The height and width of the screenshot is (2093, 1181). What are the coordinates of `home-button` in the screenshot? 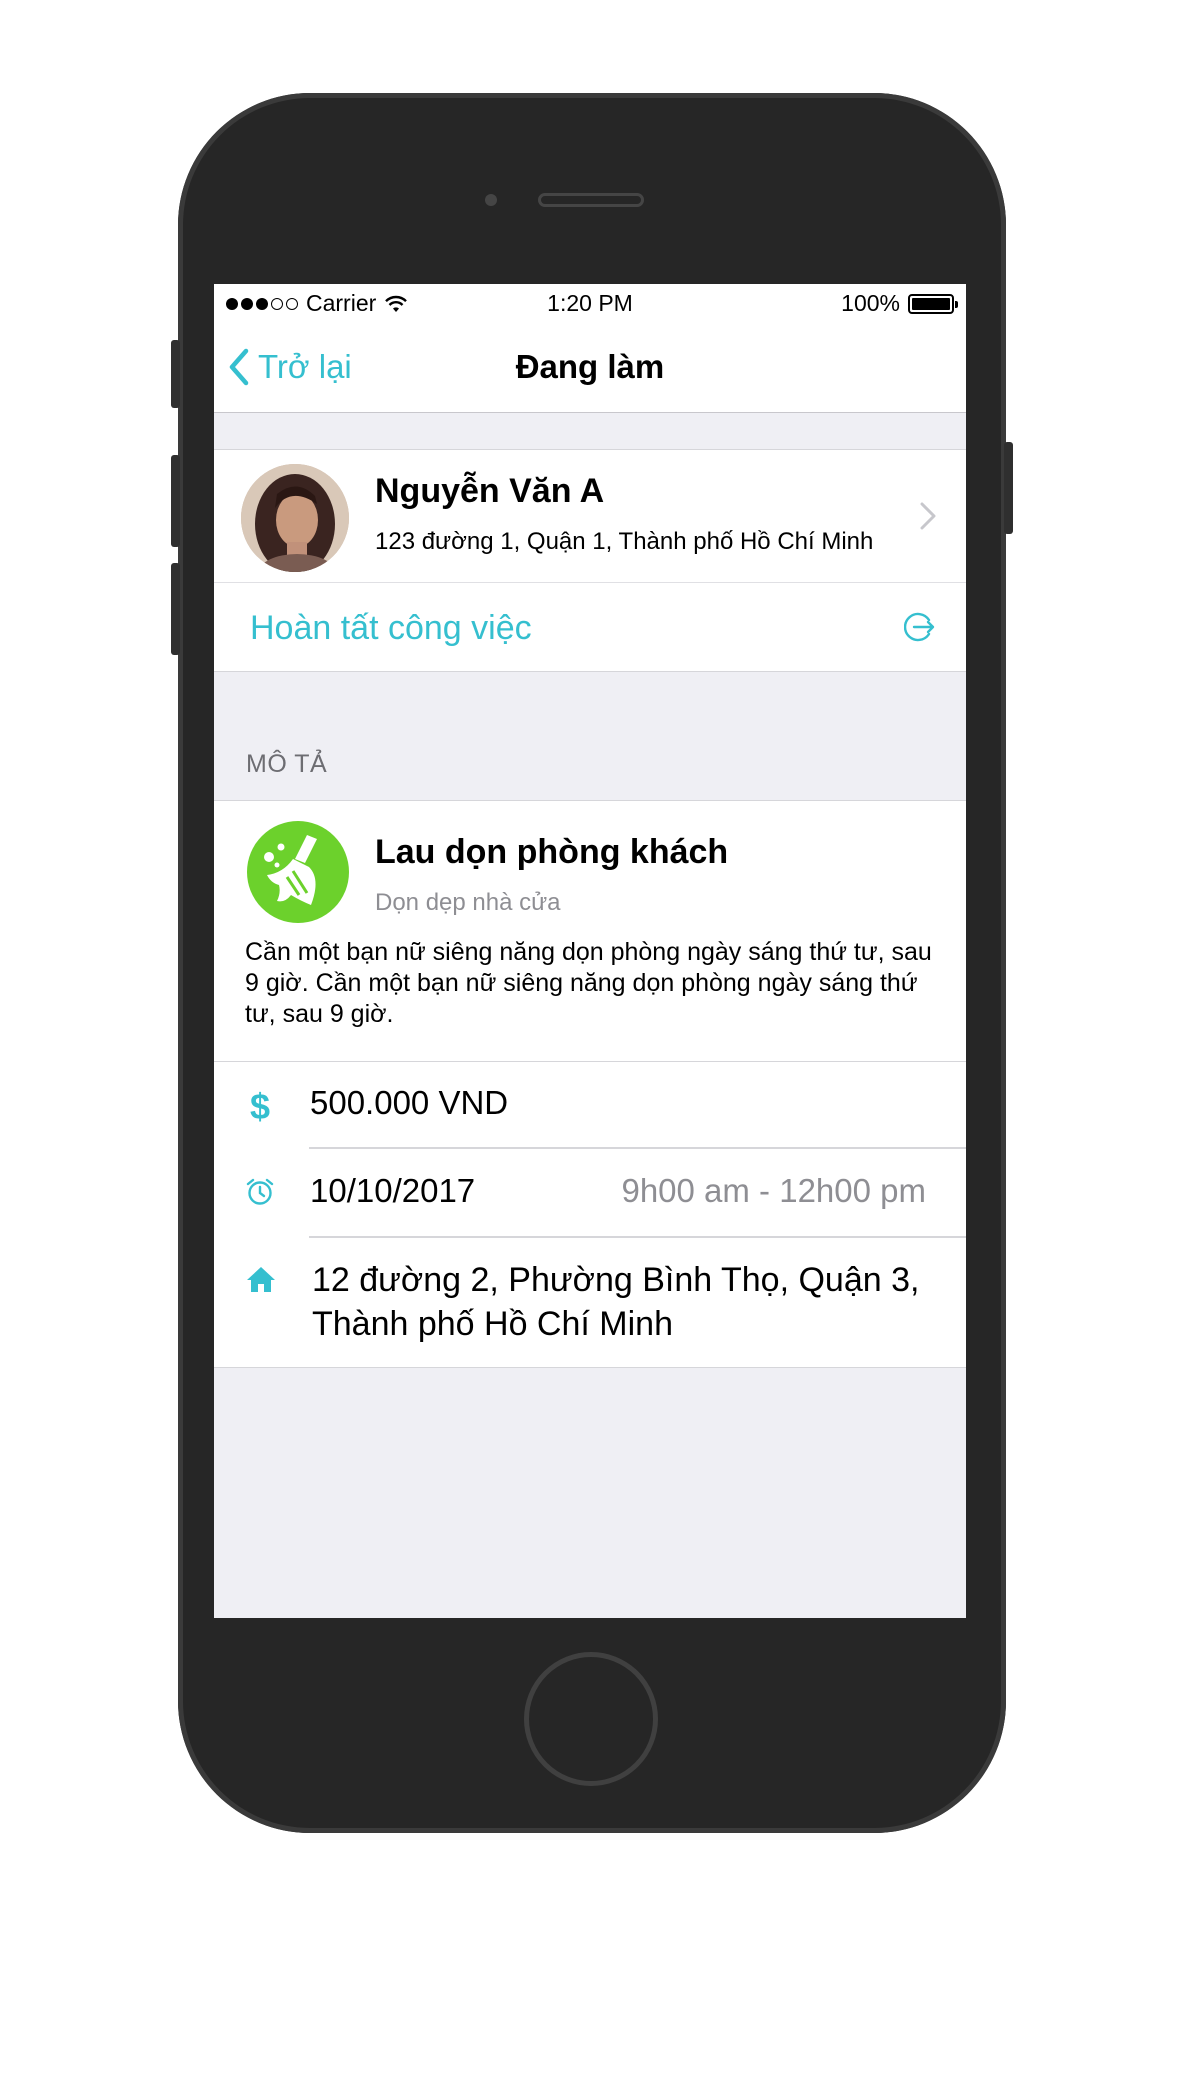 It's located at (591, 1719).